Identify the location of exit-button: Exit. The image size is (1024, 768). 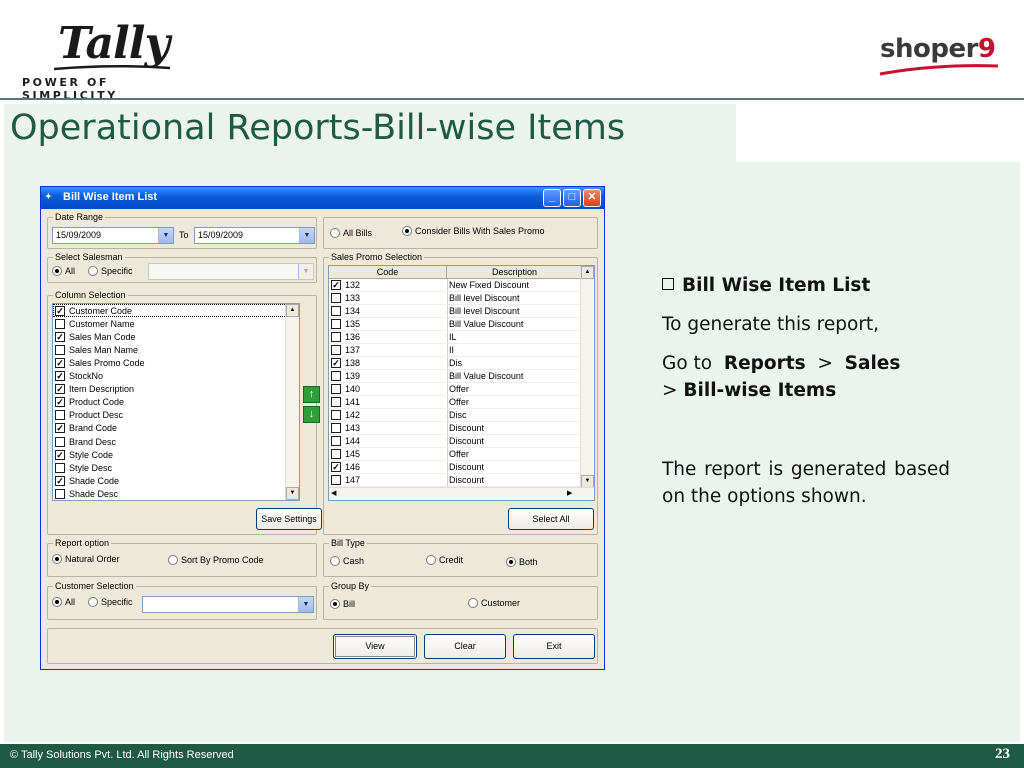
(554, 646).